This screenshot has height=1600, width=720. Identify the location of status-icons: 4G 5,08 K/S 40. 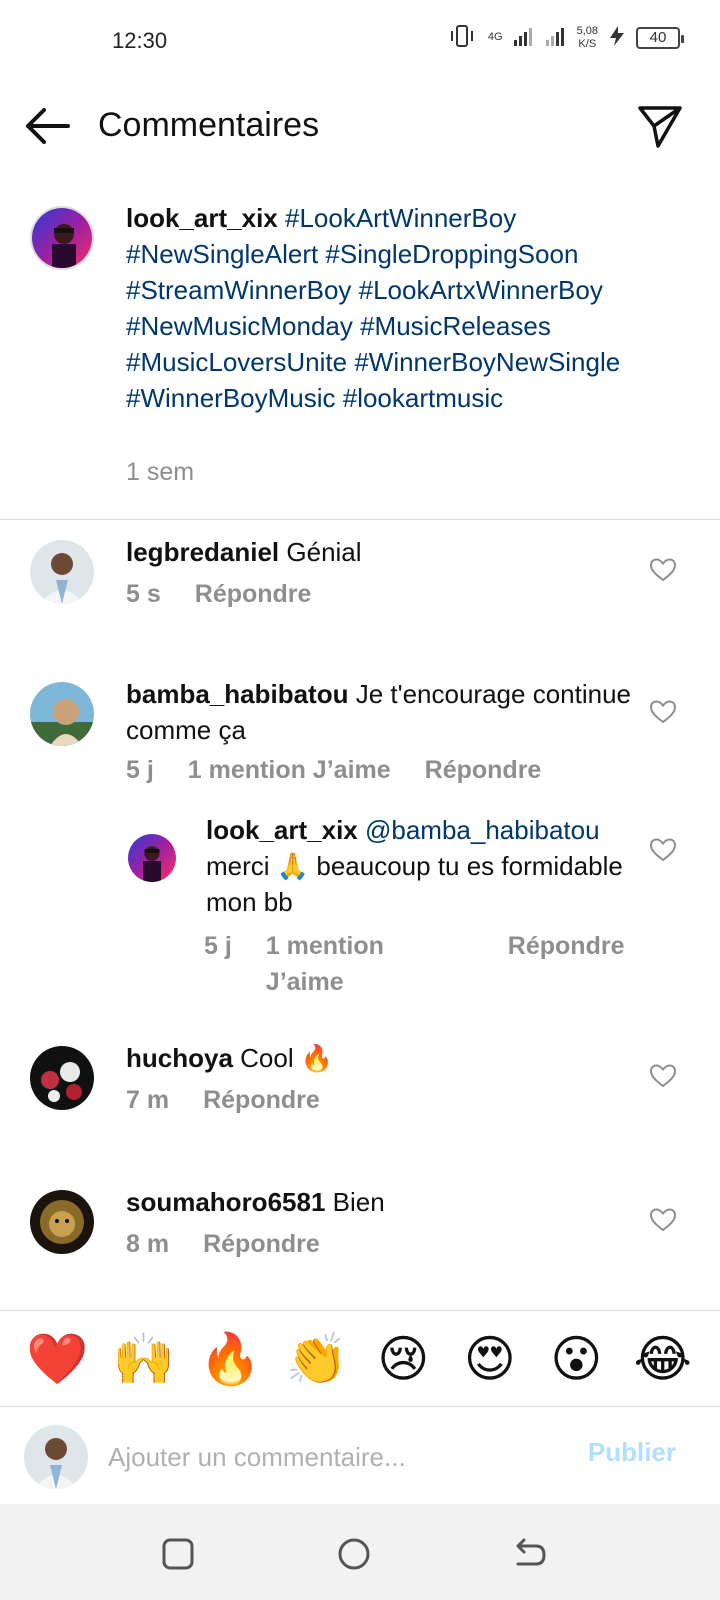
(566, 37).